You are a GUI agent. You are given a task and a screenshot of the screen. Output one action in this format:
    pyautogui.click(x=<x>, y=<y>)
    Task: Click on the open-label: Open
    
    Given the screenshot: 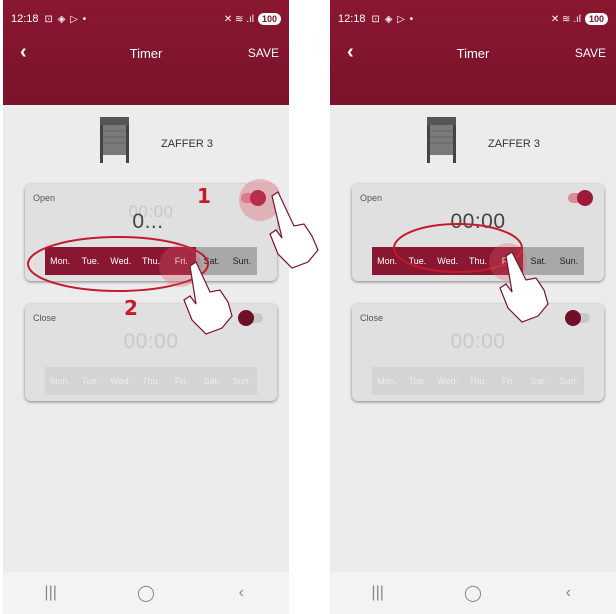 What is the action you would take?
    pyautogui.click(x=371, y=198)
    